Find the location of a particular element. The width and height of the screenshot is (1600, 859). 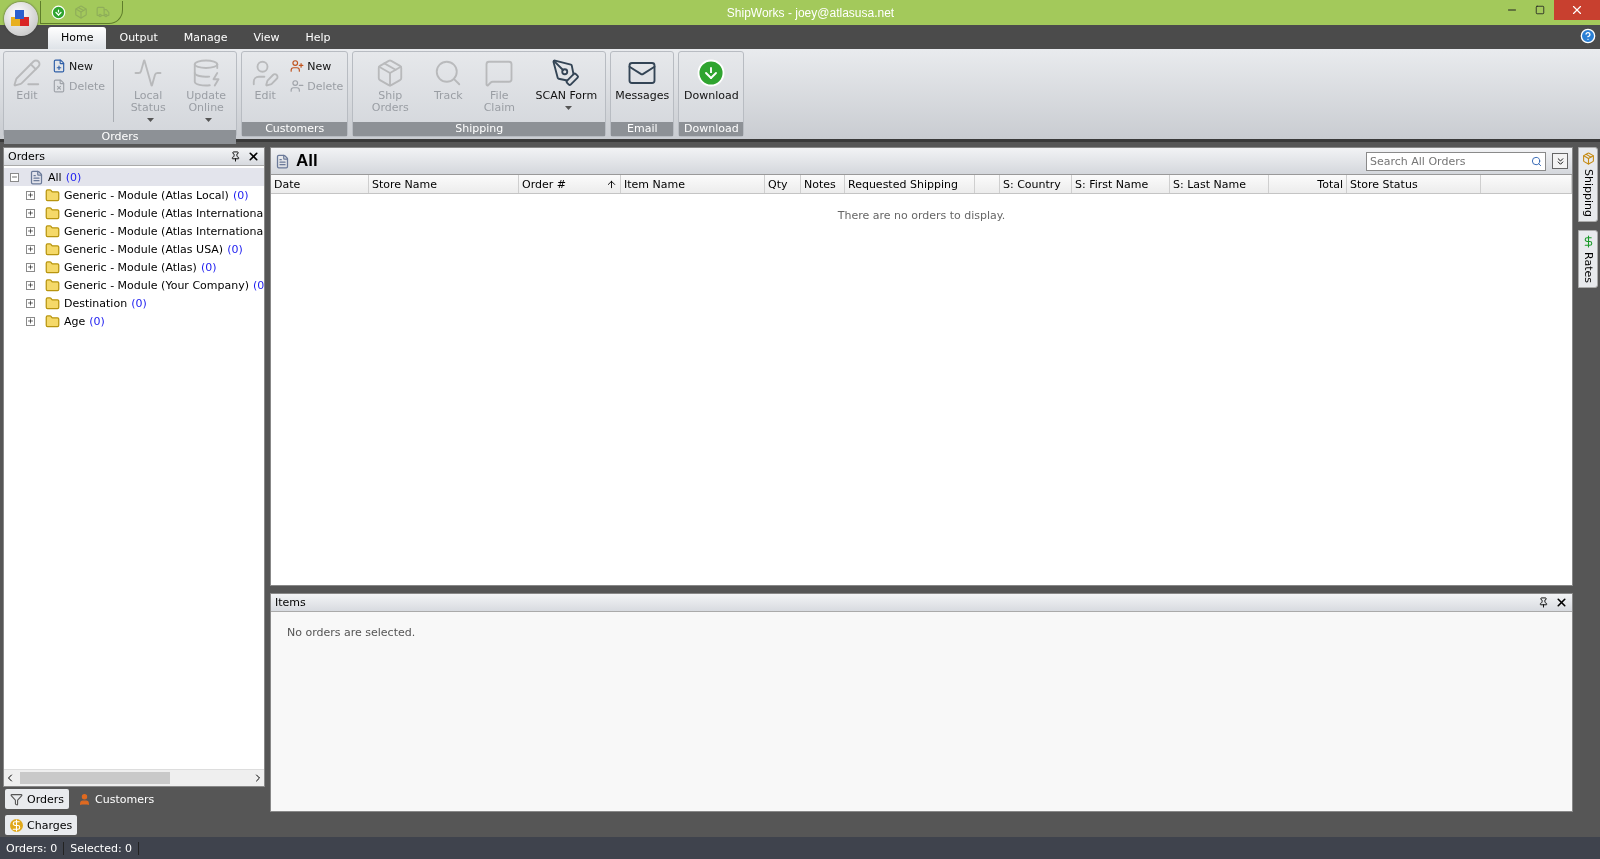

tree-label: Generic - Module (Your Company) is located at coordinates (156, 285).